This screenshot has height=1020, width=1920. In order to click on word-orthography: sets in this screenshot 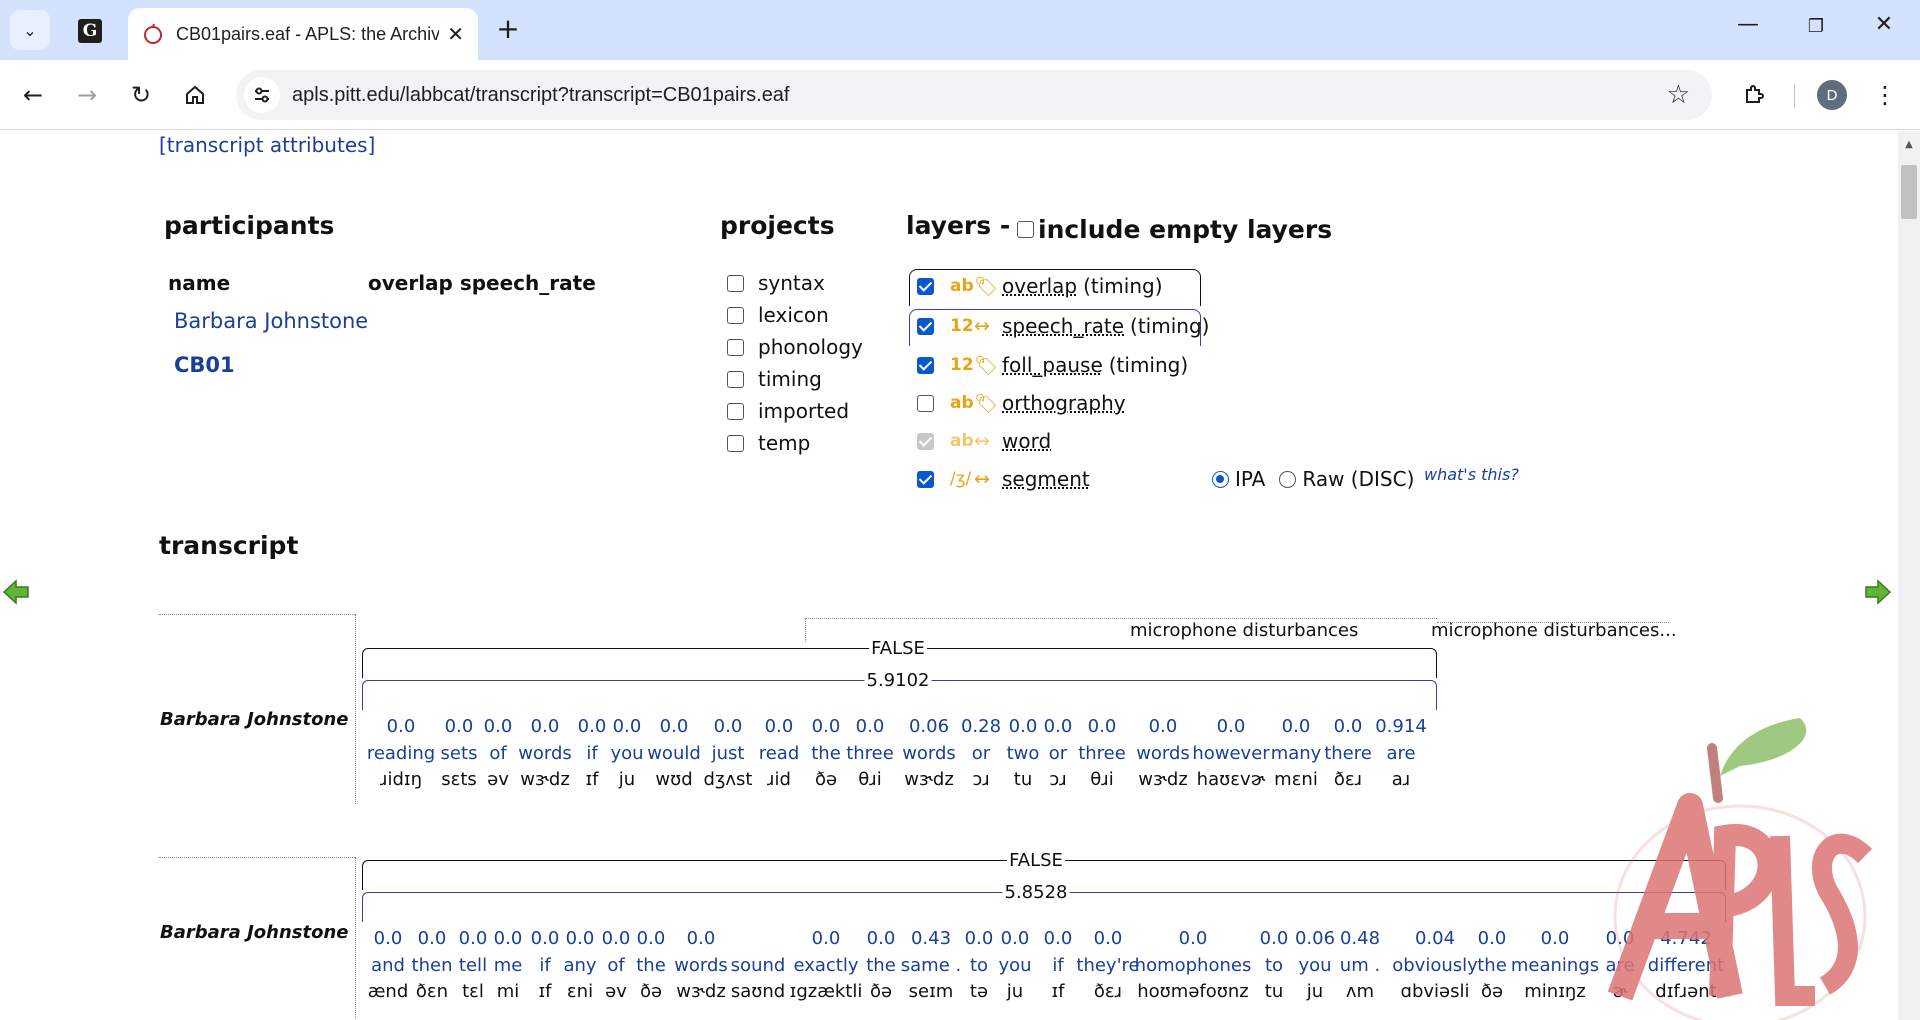, I will do `click(459, 753)`.